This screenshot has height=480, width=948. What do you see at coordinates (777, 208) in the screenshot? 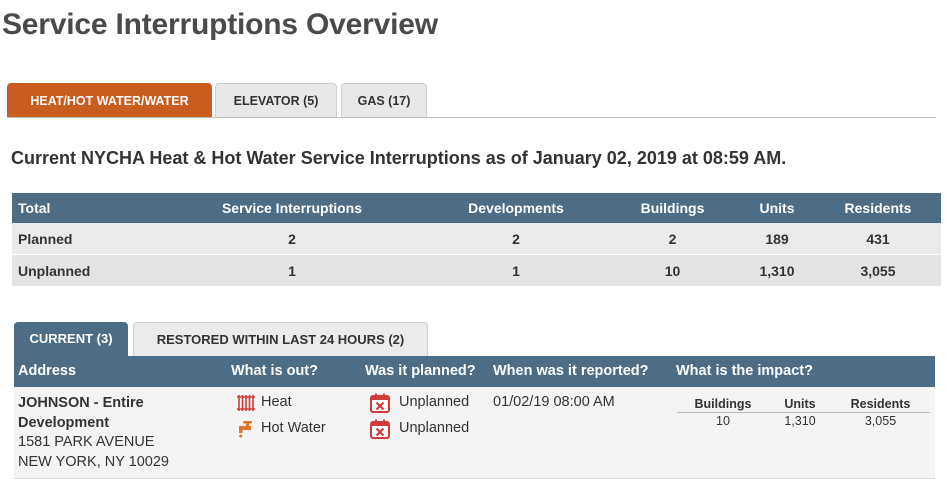
I see `summary-header-units: Units` at bounding box center [777, 208].